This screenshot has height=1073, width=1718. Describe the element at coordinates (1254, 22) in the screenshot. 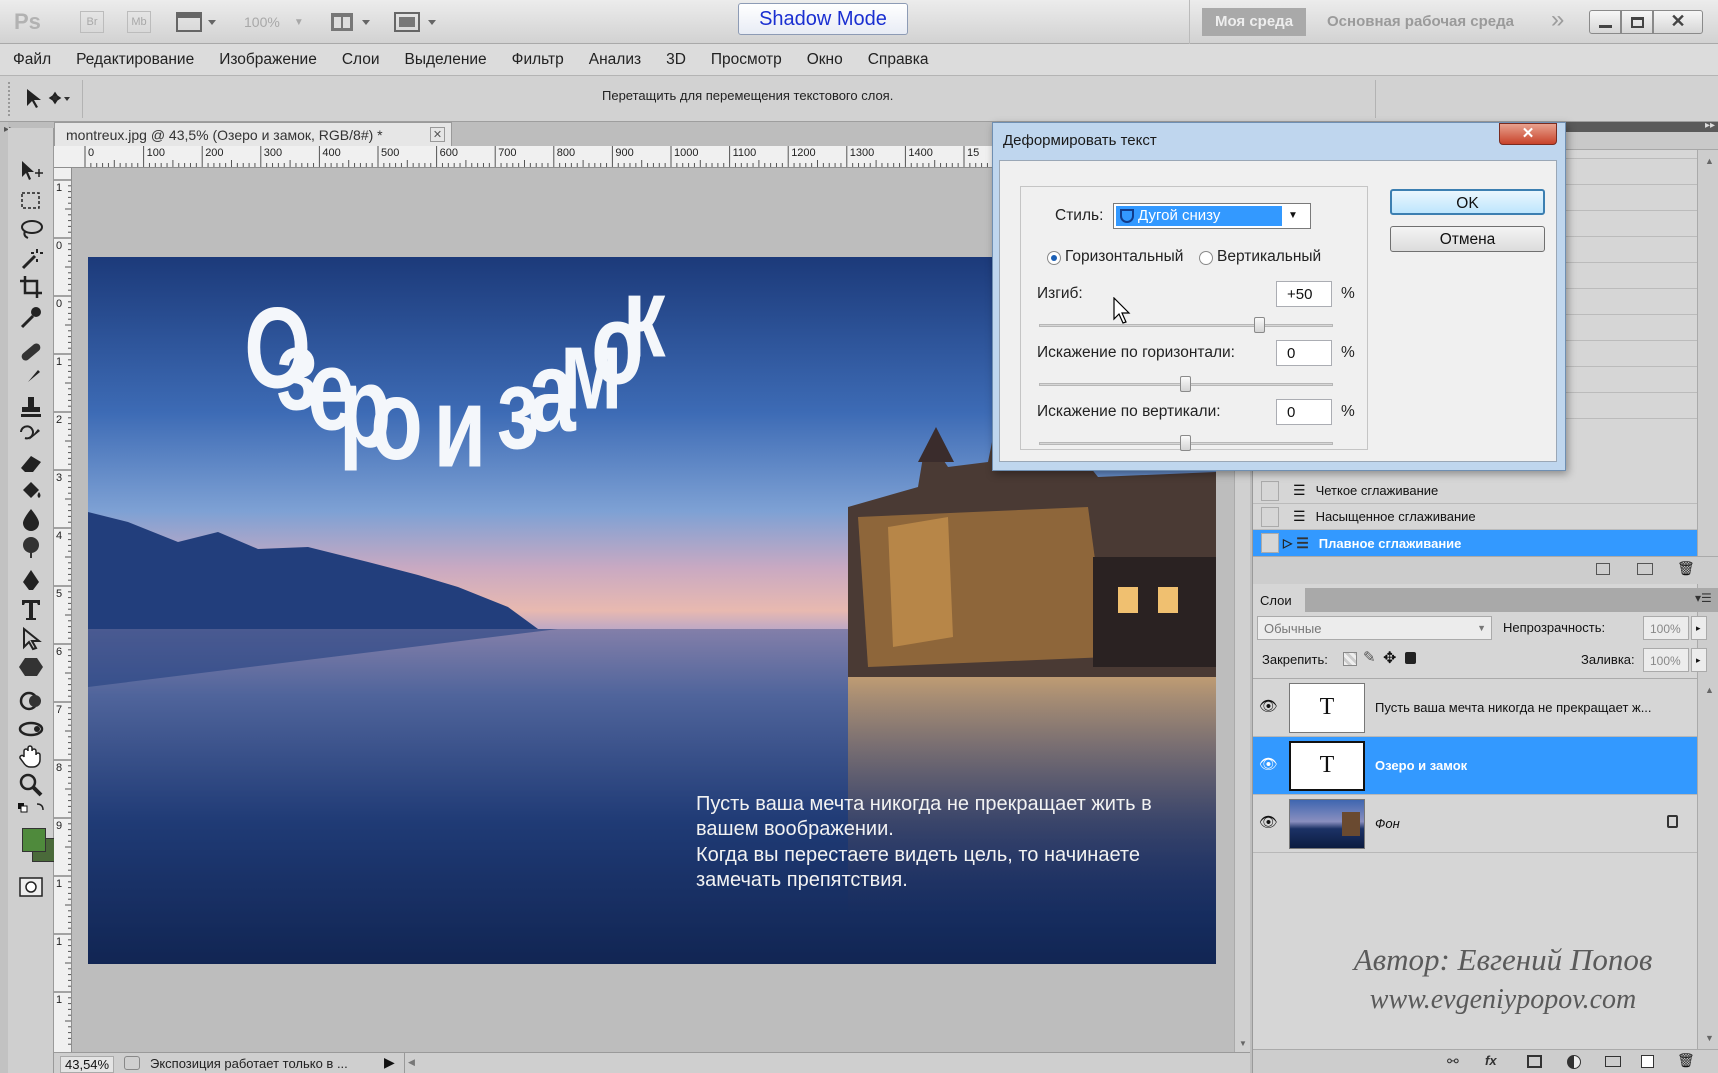

I see `workspace-my-button: Моя среда` at that location.